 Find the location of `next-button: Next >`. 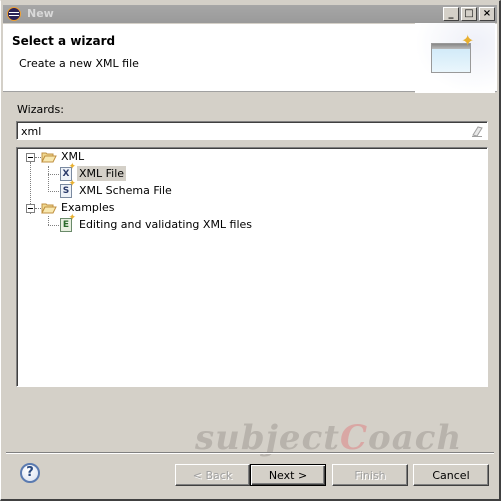

next-button: Next > is located at coordinates (288, 475).